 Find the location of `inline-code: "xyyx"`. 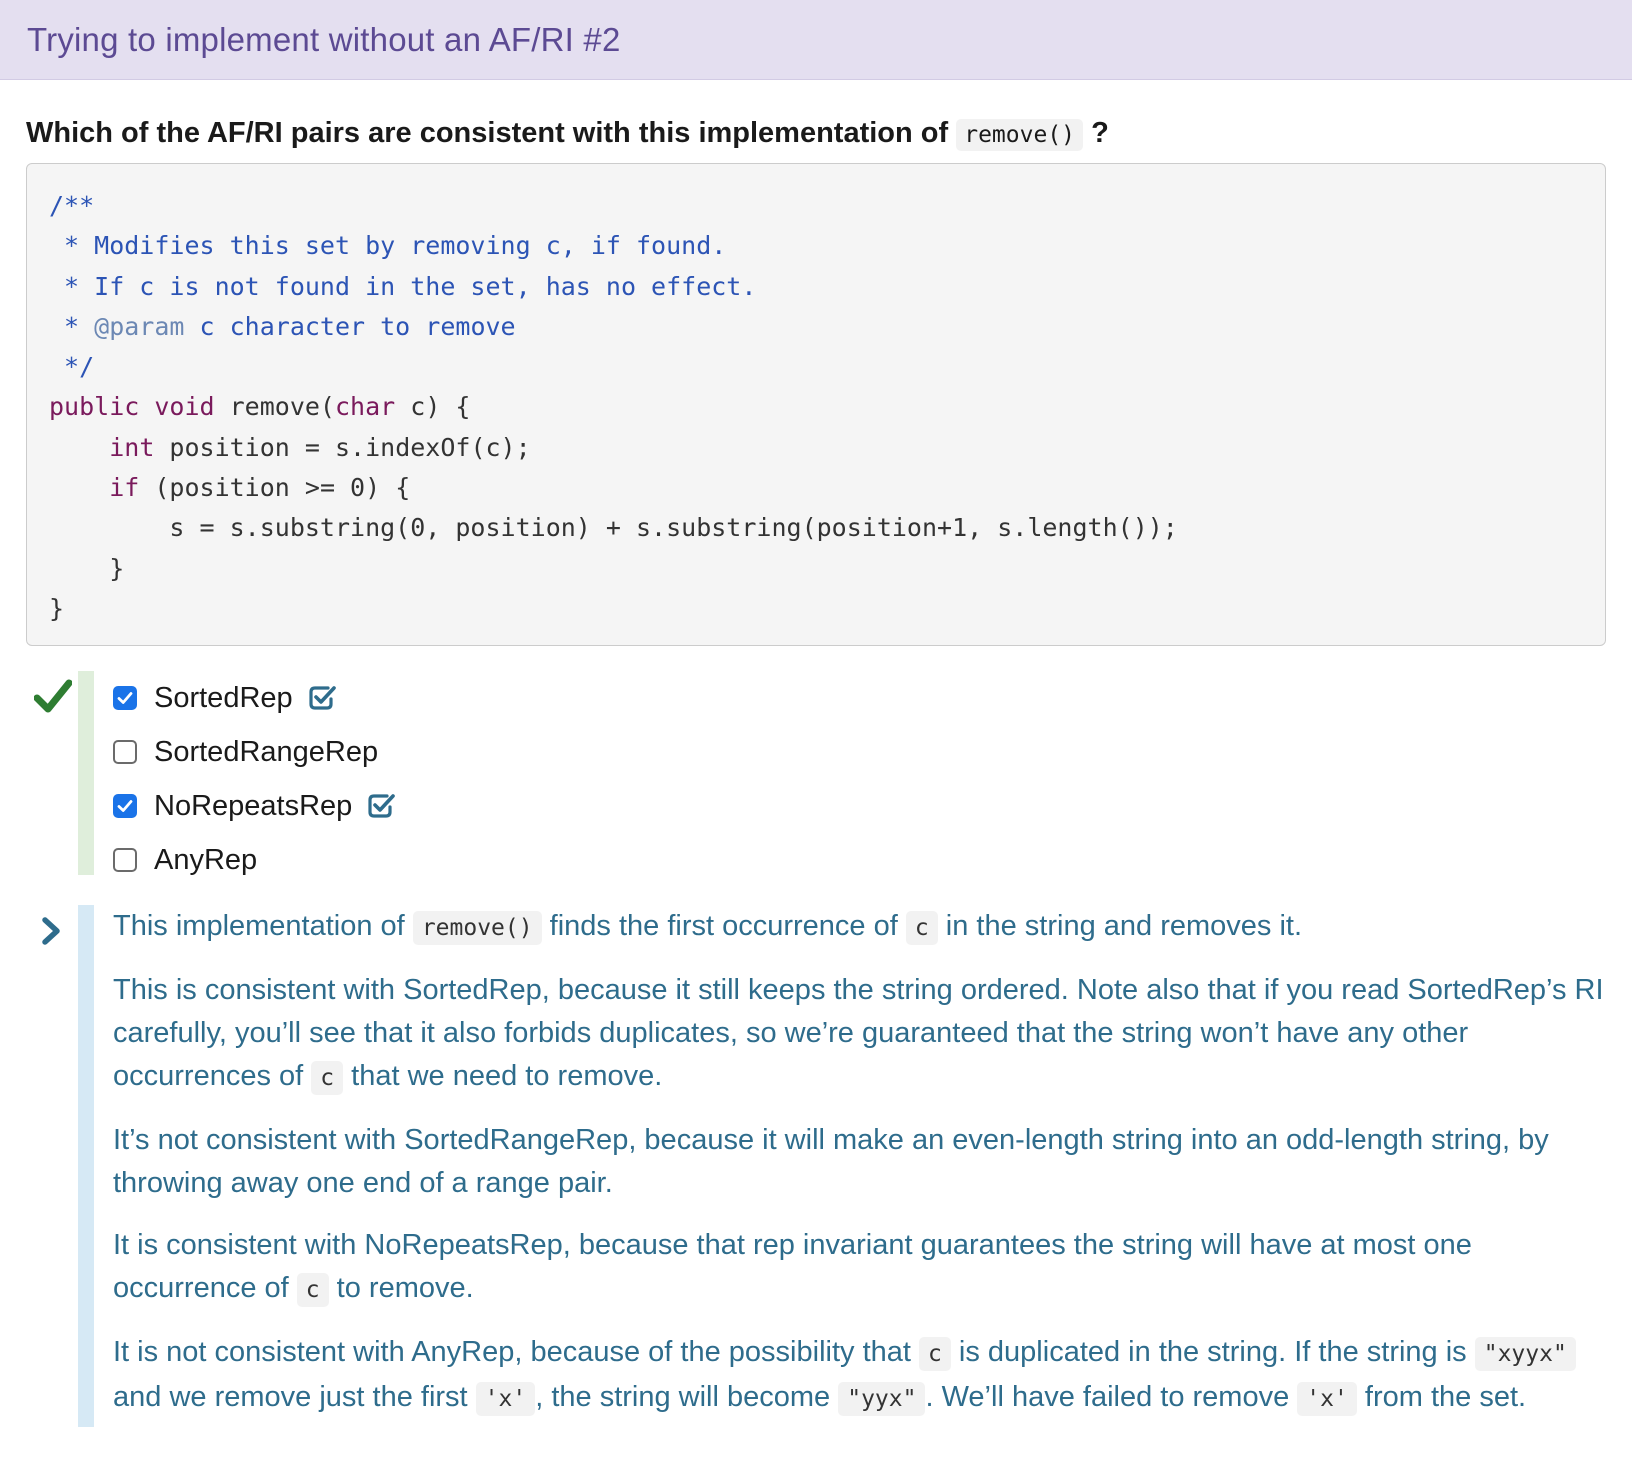

inline-code: "xyyx" is located at coordinates (1525, 1354).